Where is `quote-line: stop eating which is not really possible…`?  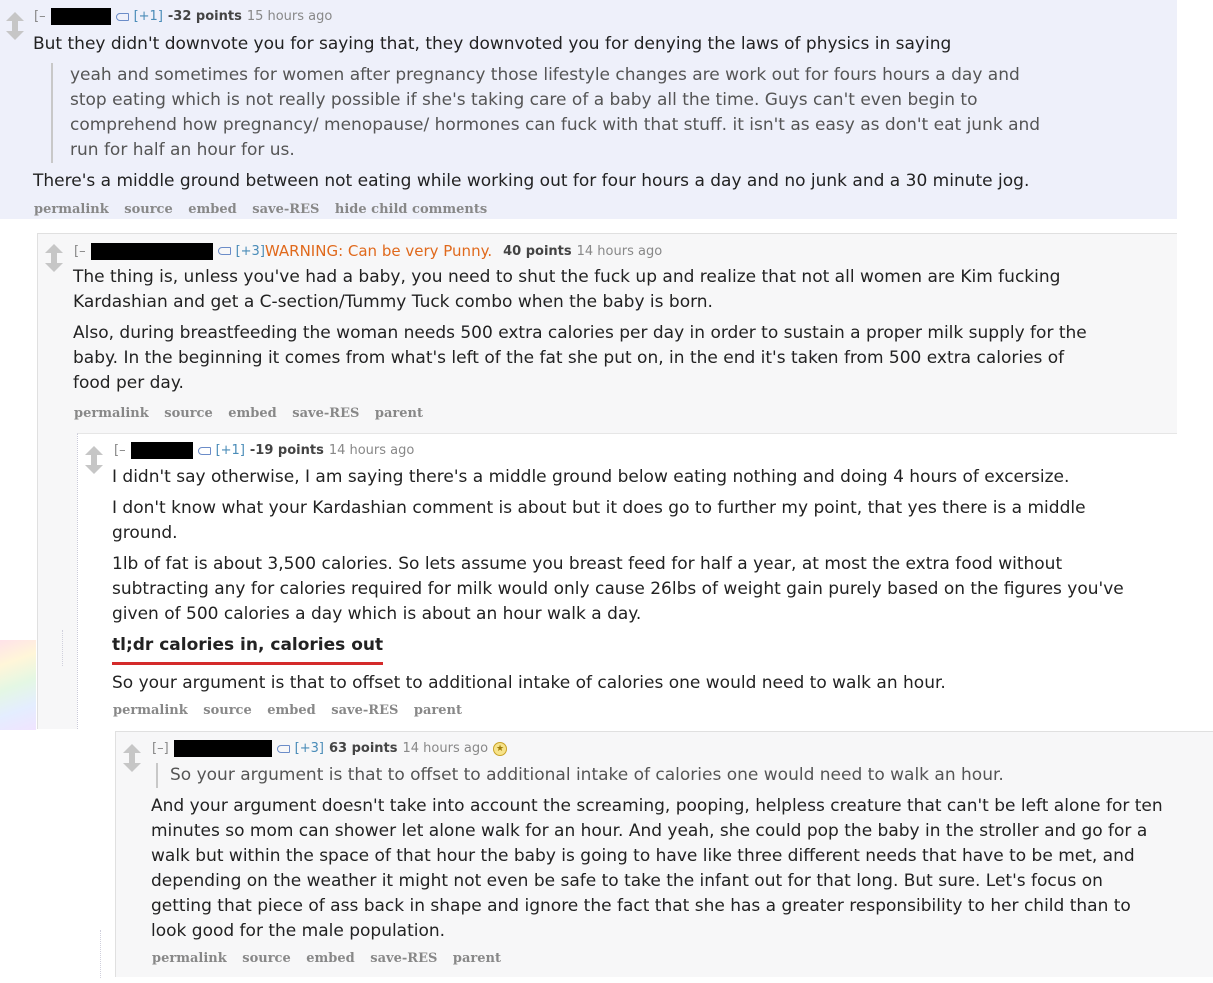 quote-line: stop eating which is not really possible… is located at coordinates (524, 100).